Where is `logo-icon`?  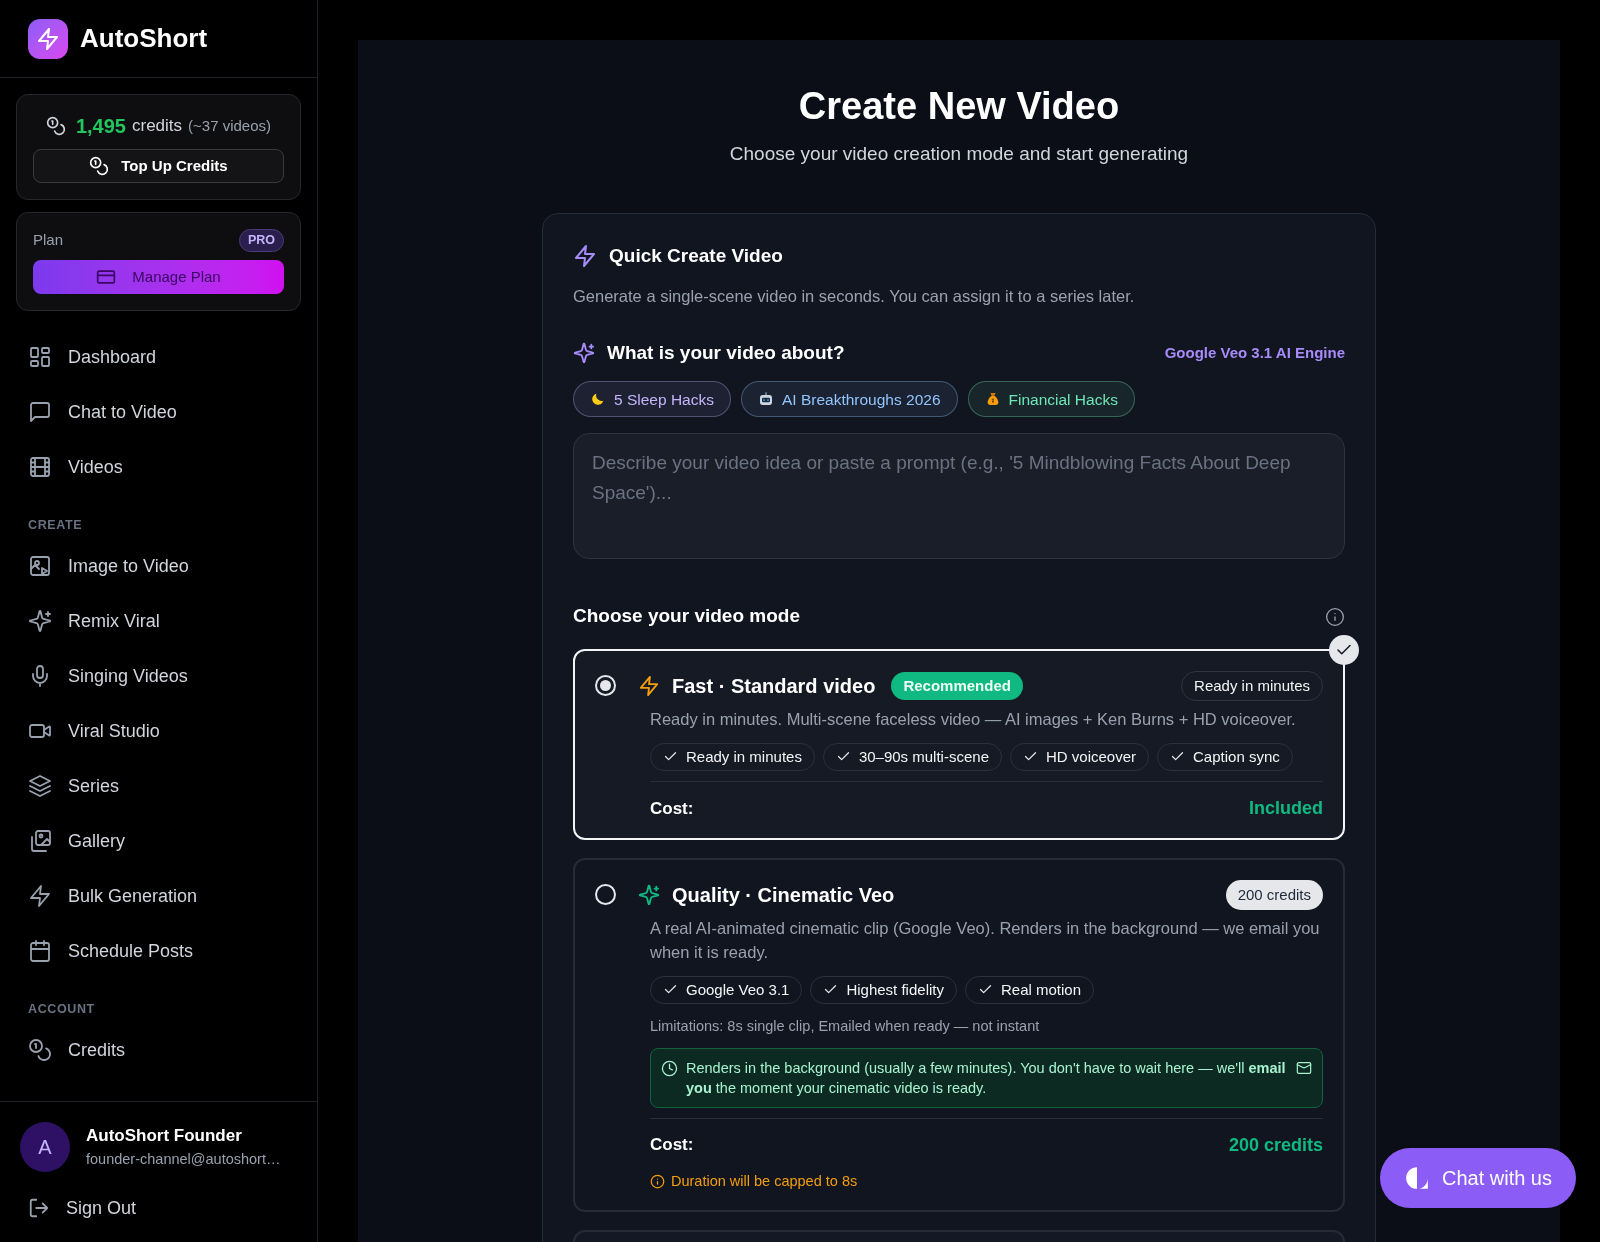 logo-icon is located at coordinates (48, 38).